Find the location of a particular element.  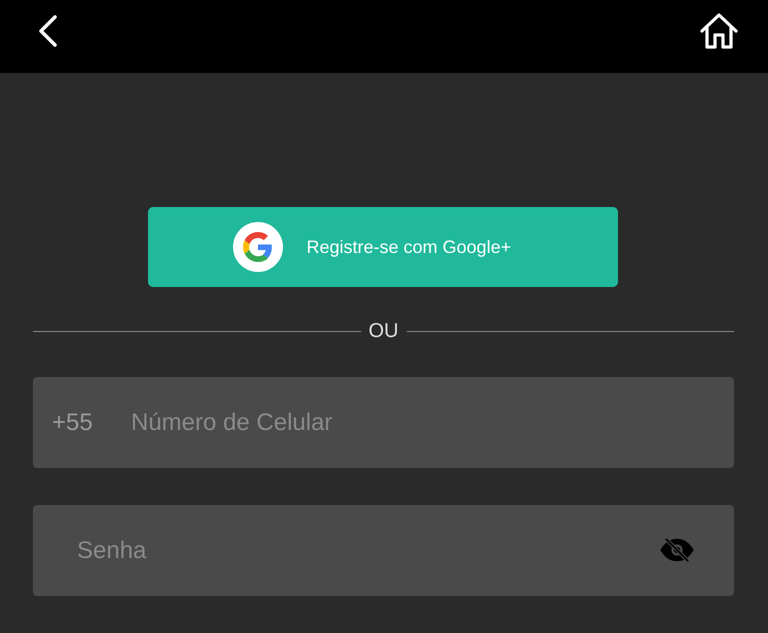

google-icon is located at coordinates (257, 247).